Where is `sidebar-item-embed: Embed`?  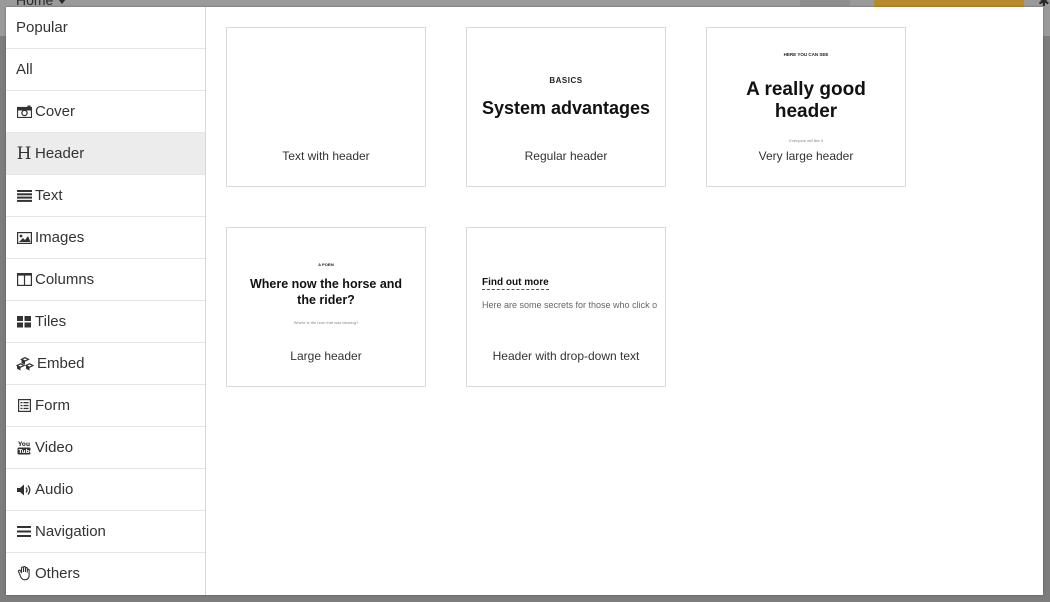
sidebar-item-embed: Embed is located at coordinates (105, 364).